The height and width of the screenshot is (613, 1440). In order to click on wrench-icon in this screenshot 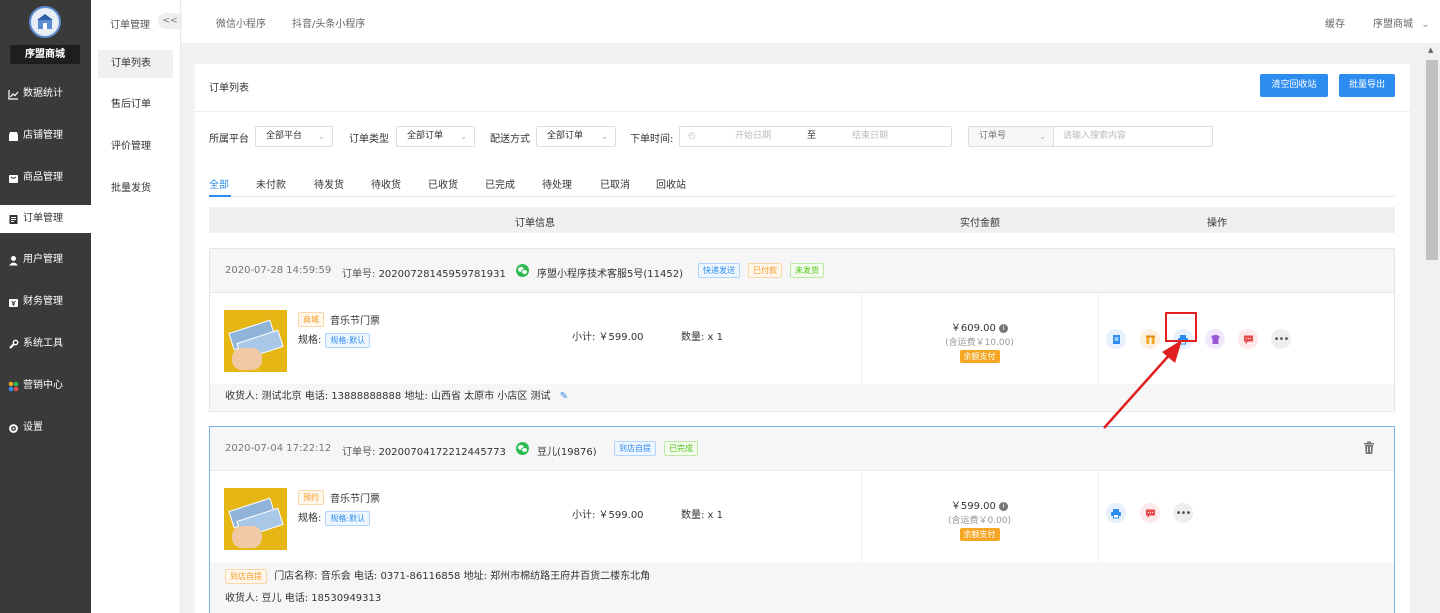, I will do `click(13, 344)`.